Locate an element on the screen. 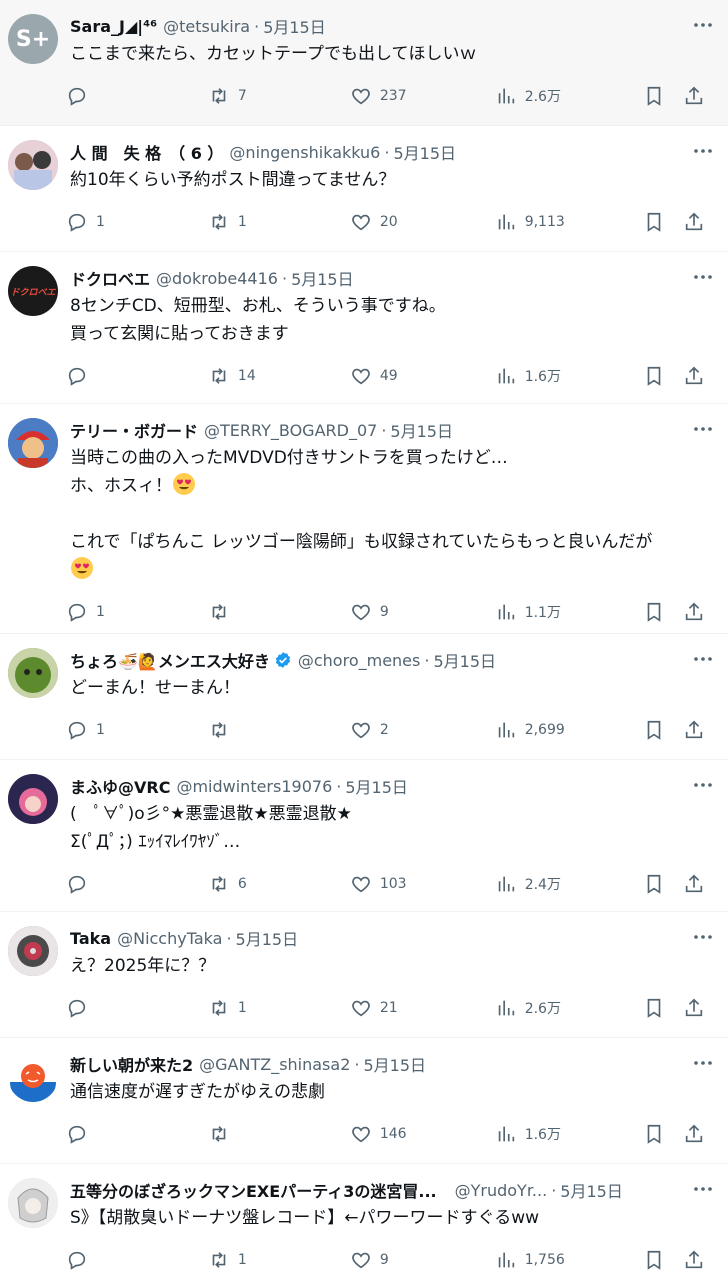 The width and height of the screenshot is (728, 1282). author-name: Sara_J◢|⁴⁶ is located at coordinates (113, 26).